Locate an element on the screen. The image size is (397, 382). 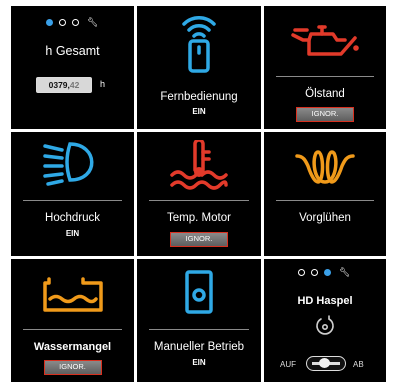
tile-water-shortage: Wassermangel IGNOR. is located at coordinates (72, 320).